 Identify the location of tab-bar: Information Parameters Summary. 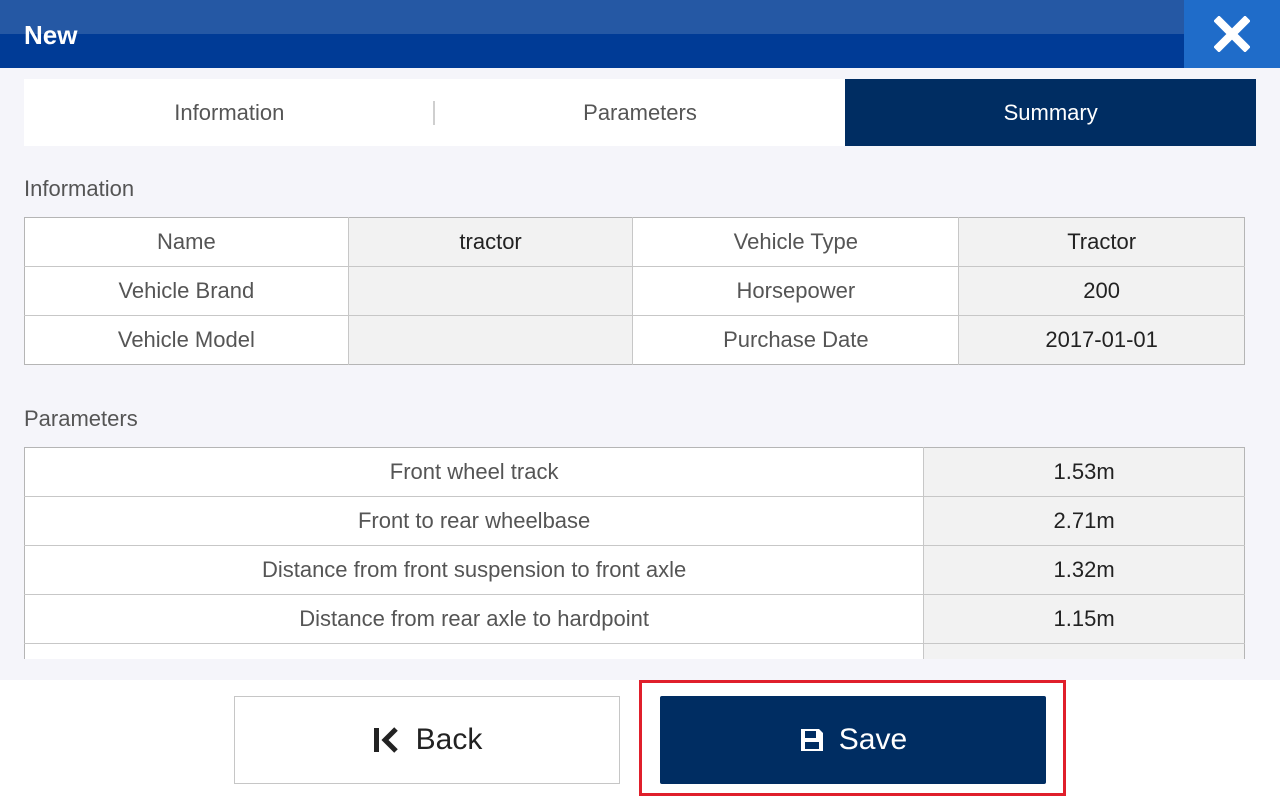
(640, 112).